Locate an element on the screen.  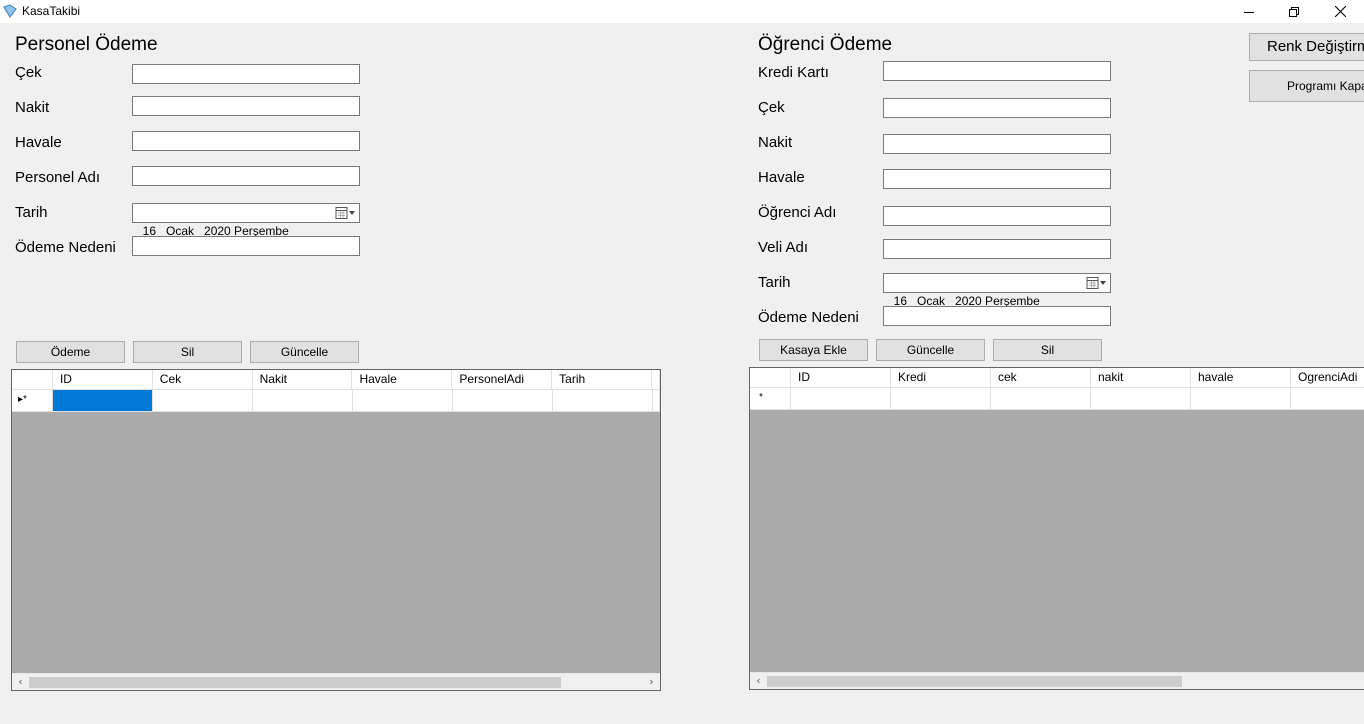
close-icon is located at coordinates (1340, 11).